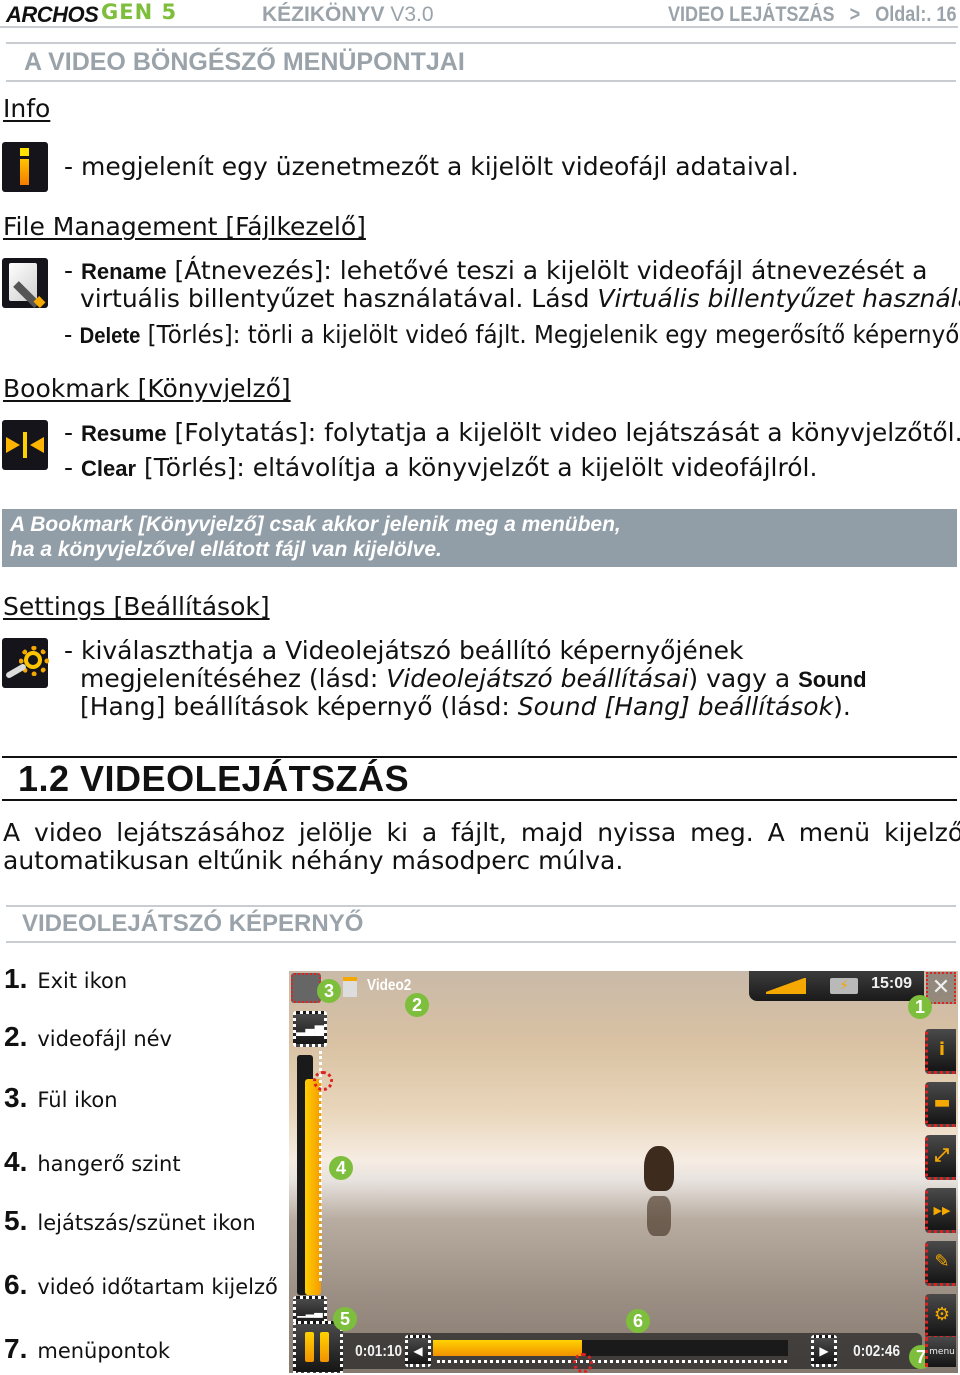 The width and height of the screenshot is (960, 1375). What do you see at coordinates (110, 335) in the screenshot?
I see `delete-label: Delete` at bounding box center [110, 335].